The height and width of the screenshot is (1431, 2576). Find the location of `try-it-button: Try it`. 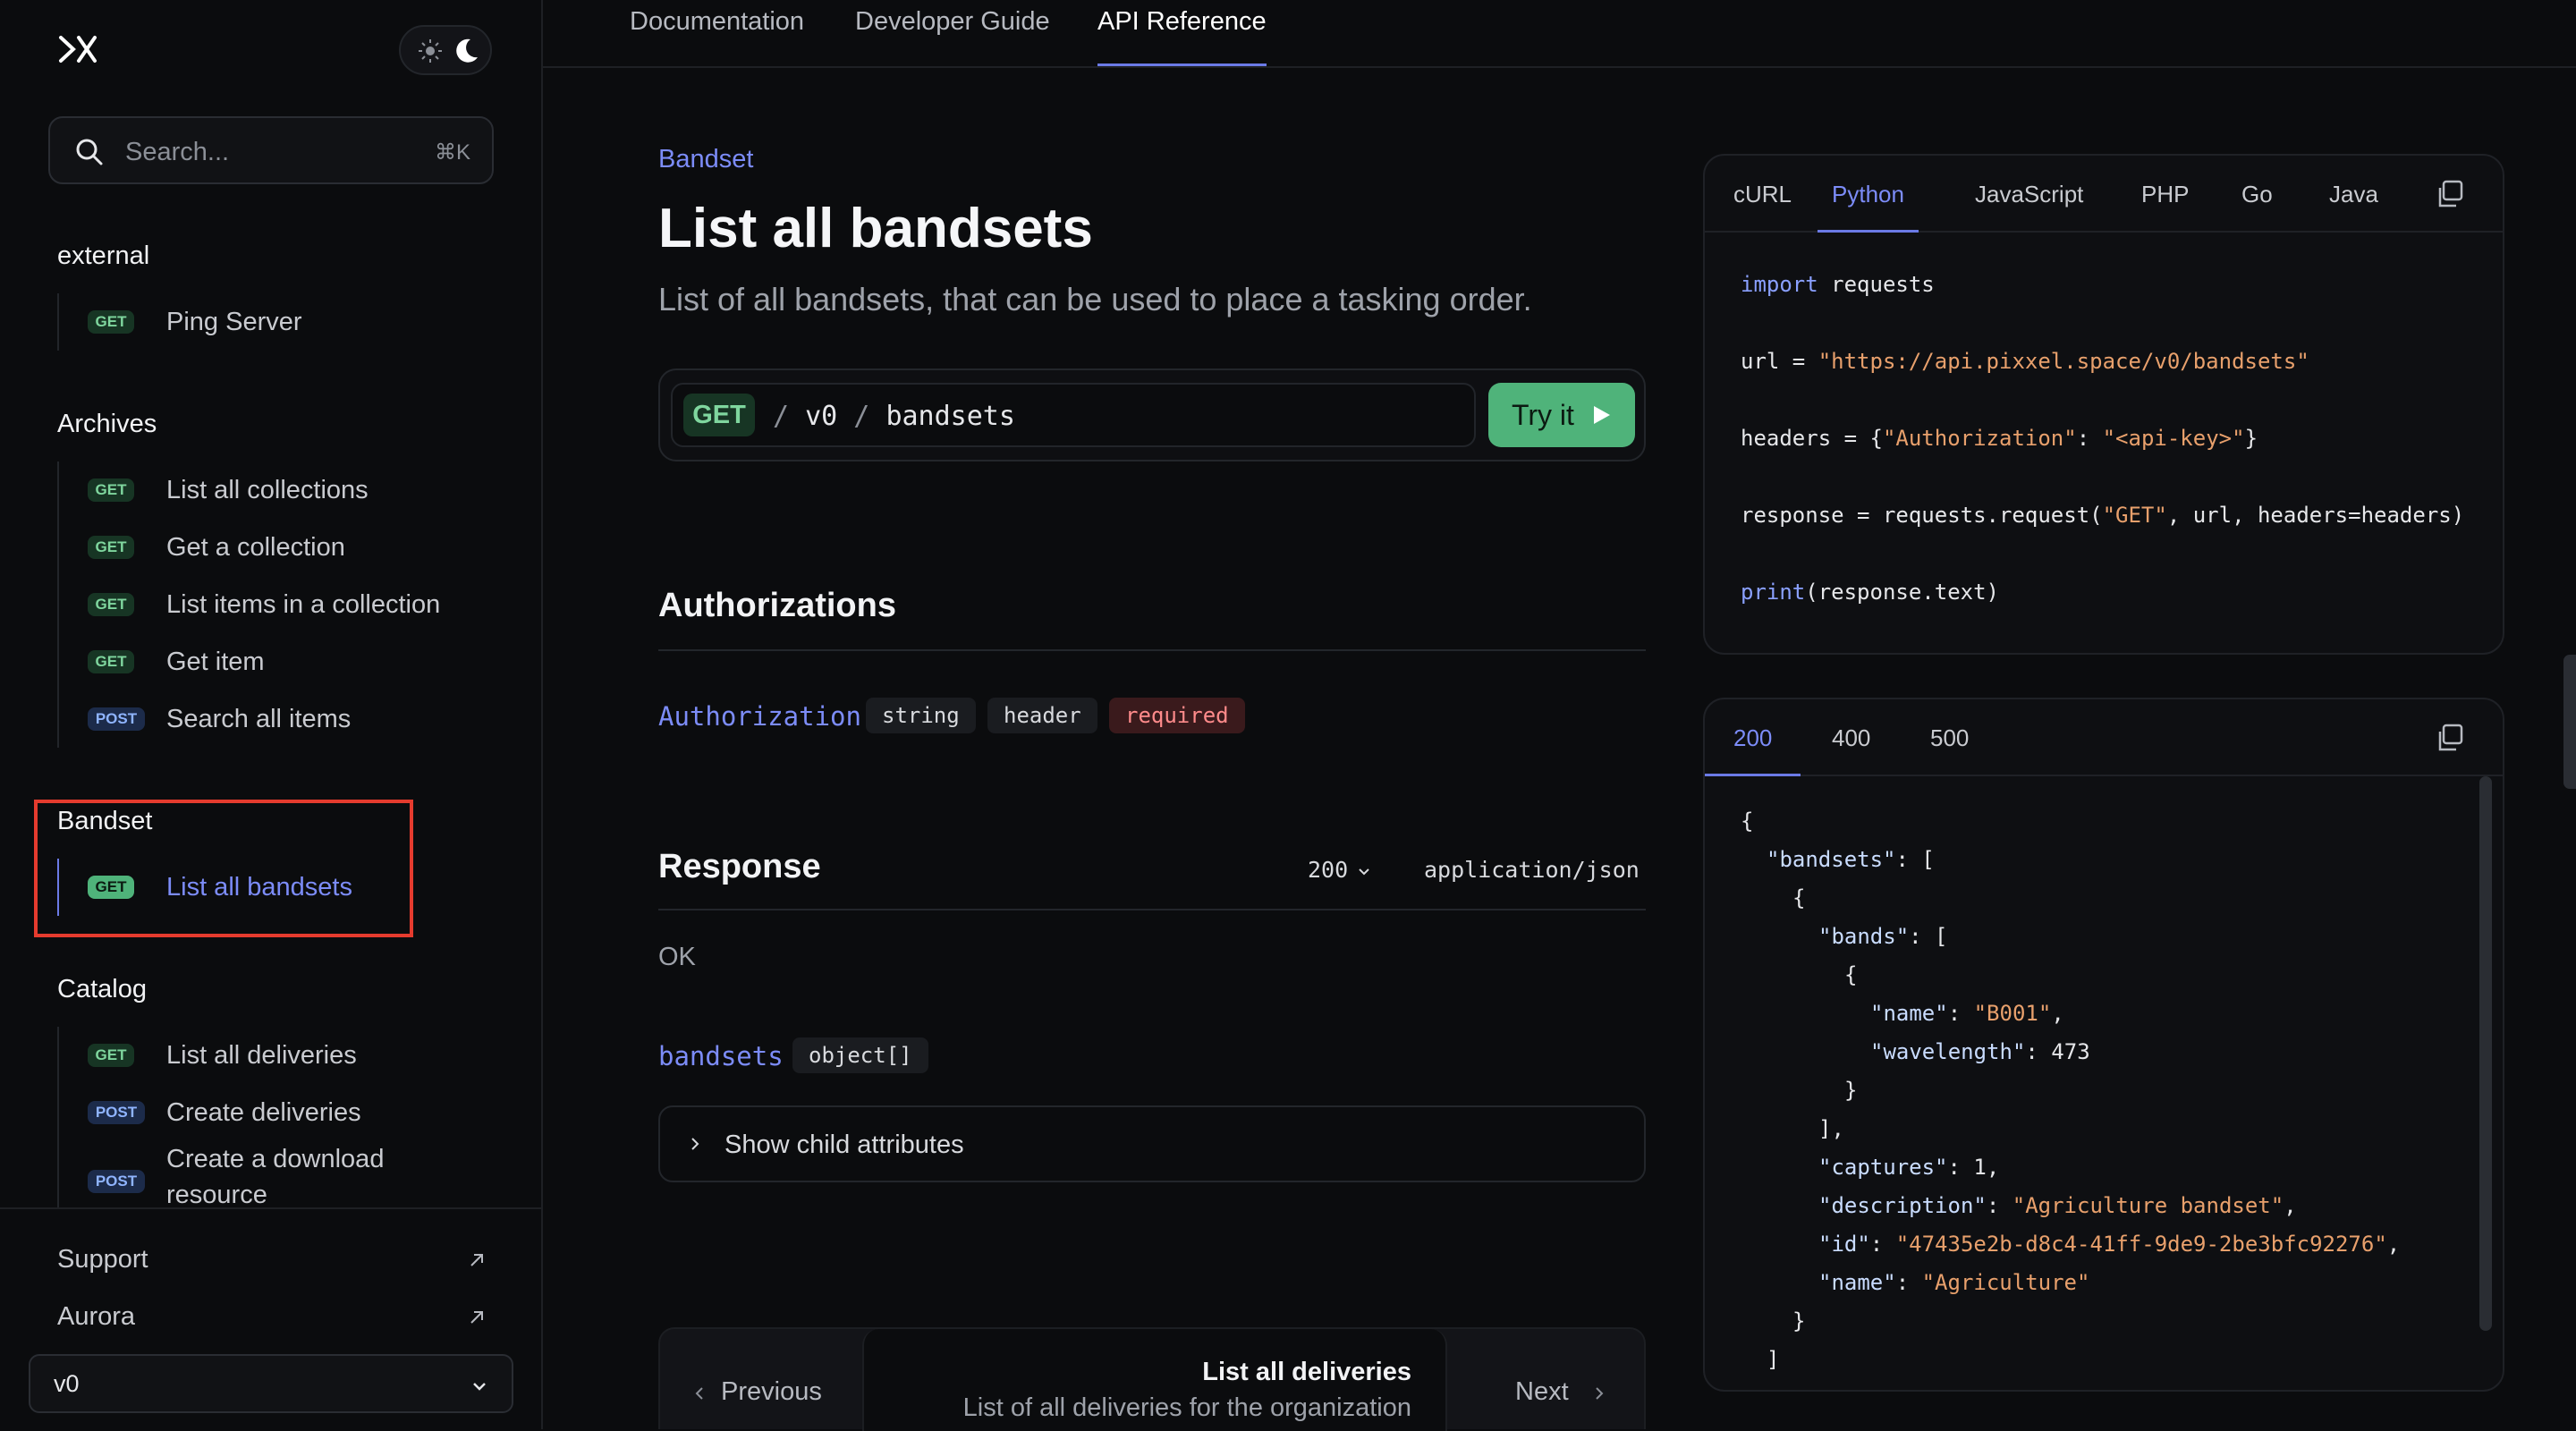

try-it-button: Try it is located at coordinates (1561, 415).